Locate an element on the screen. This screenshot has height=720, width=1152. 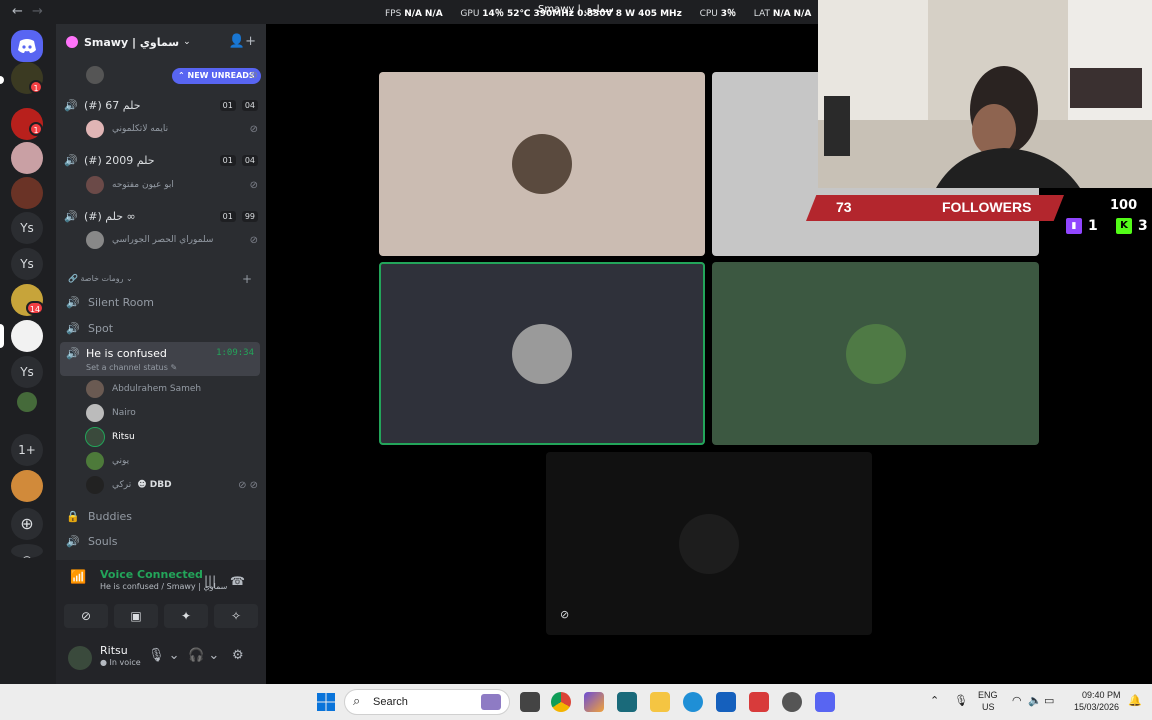
unread-badge: 14 is located at coordinates (35, 308).